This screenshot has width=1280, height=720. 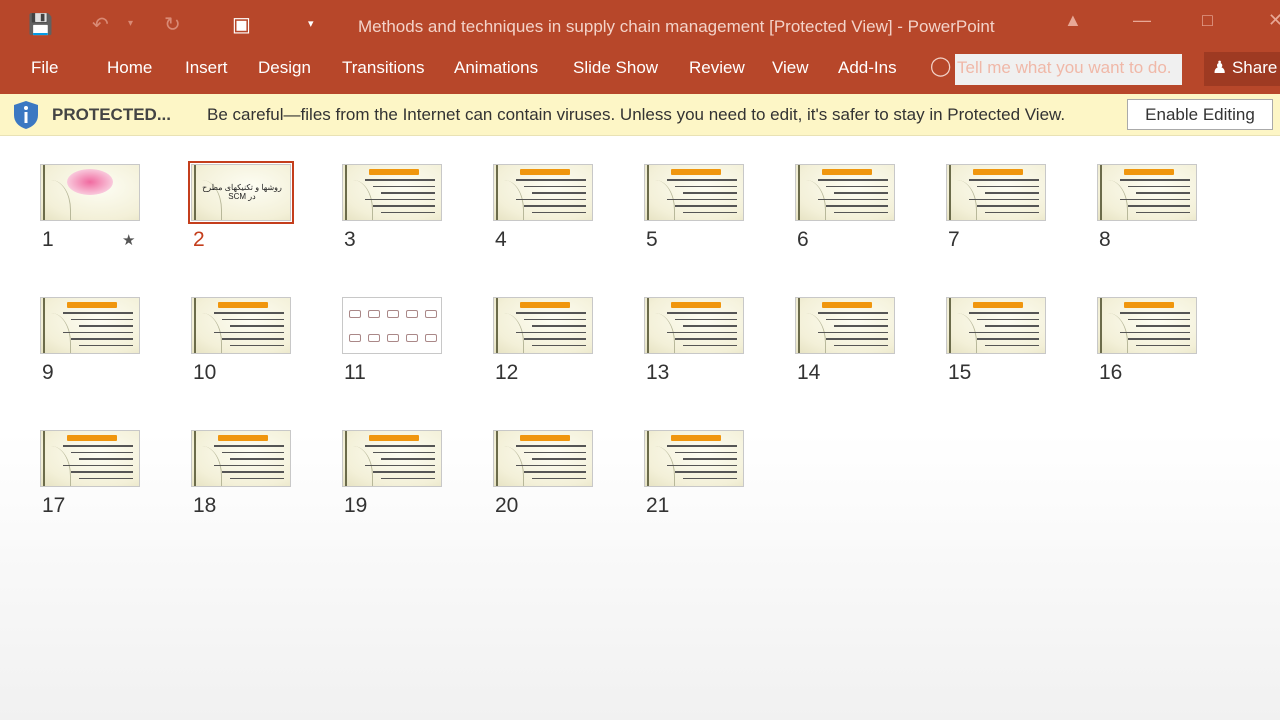 I want to click on slide-number: 1, so click(x=48, y=239).